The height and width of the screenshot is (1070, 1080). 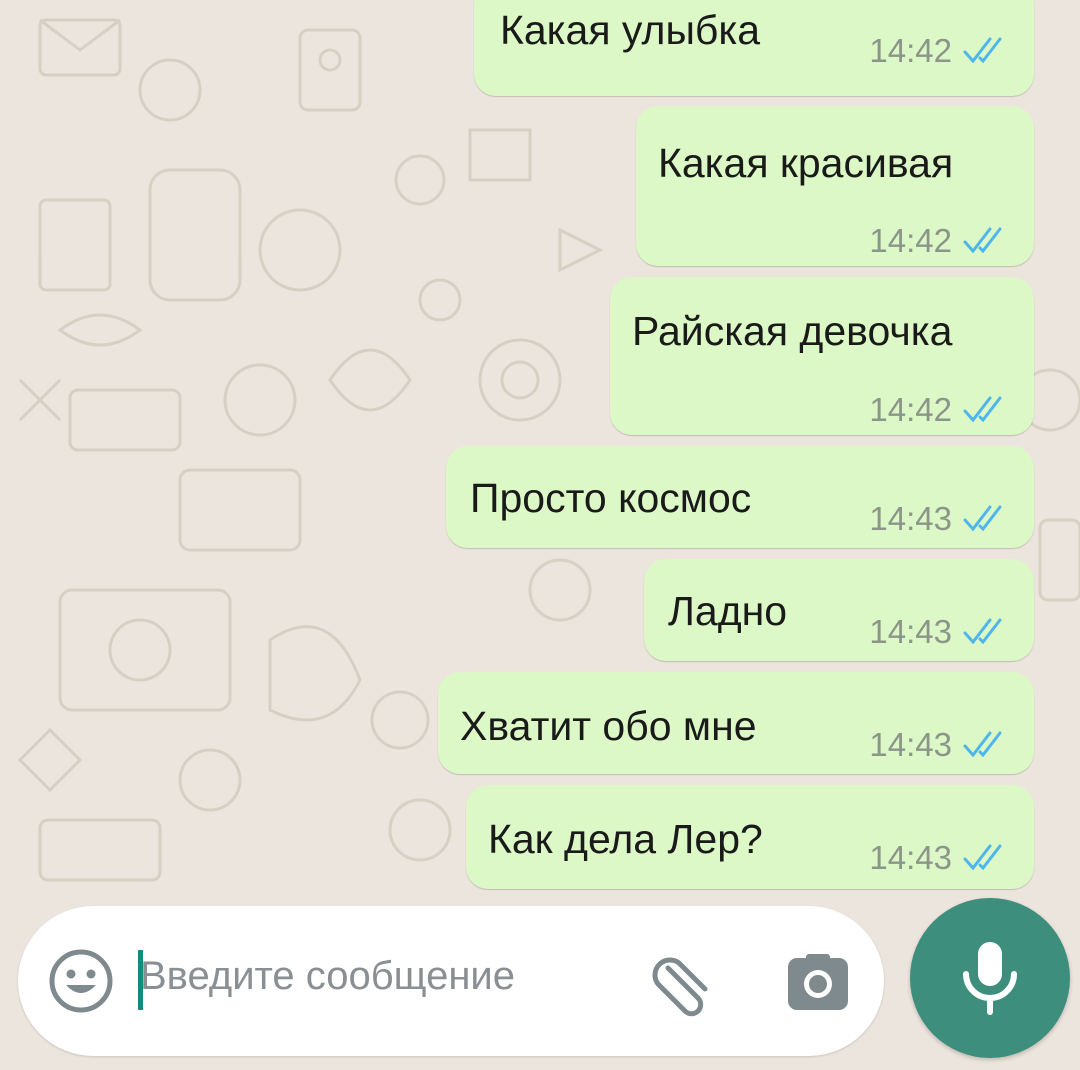 I want to click on message-bubble: Просто космос 14:43, so click(x=740, y=497).